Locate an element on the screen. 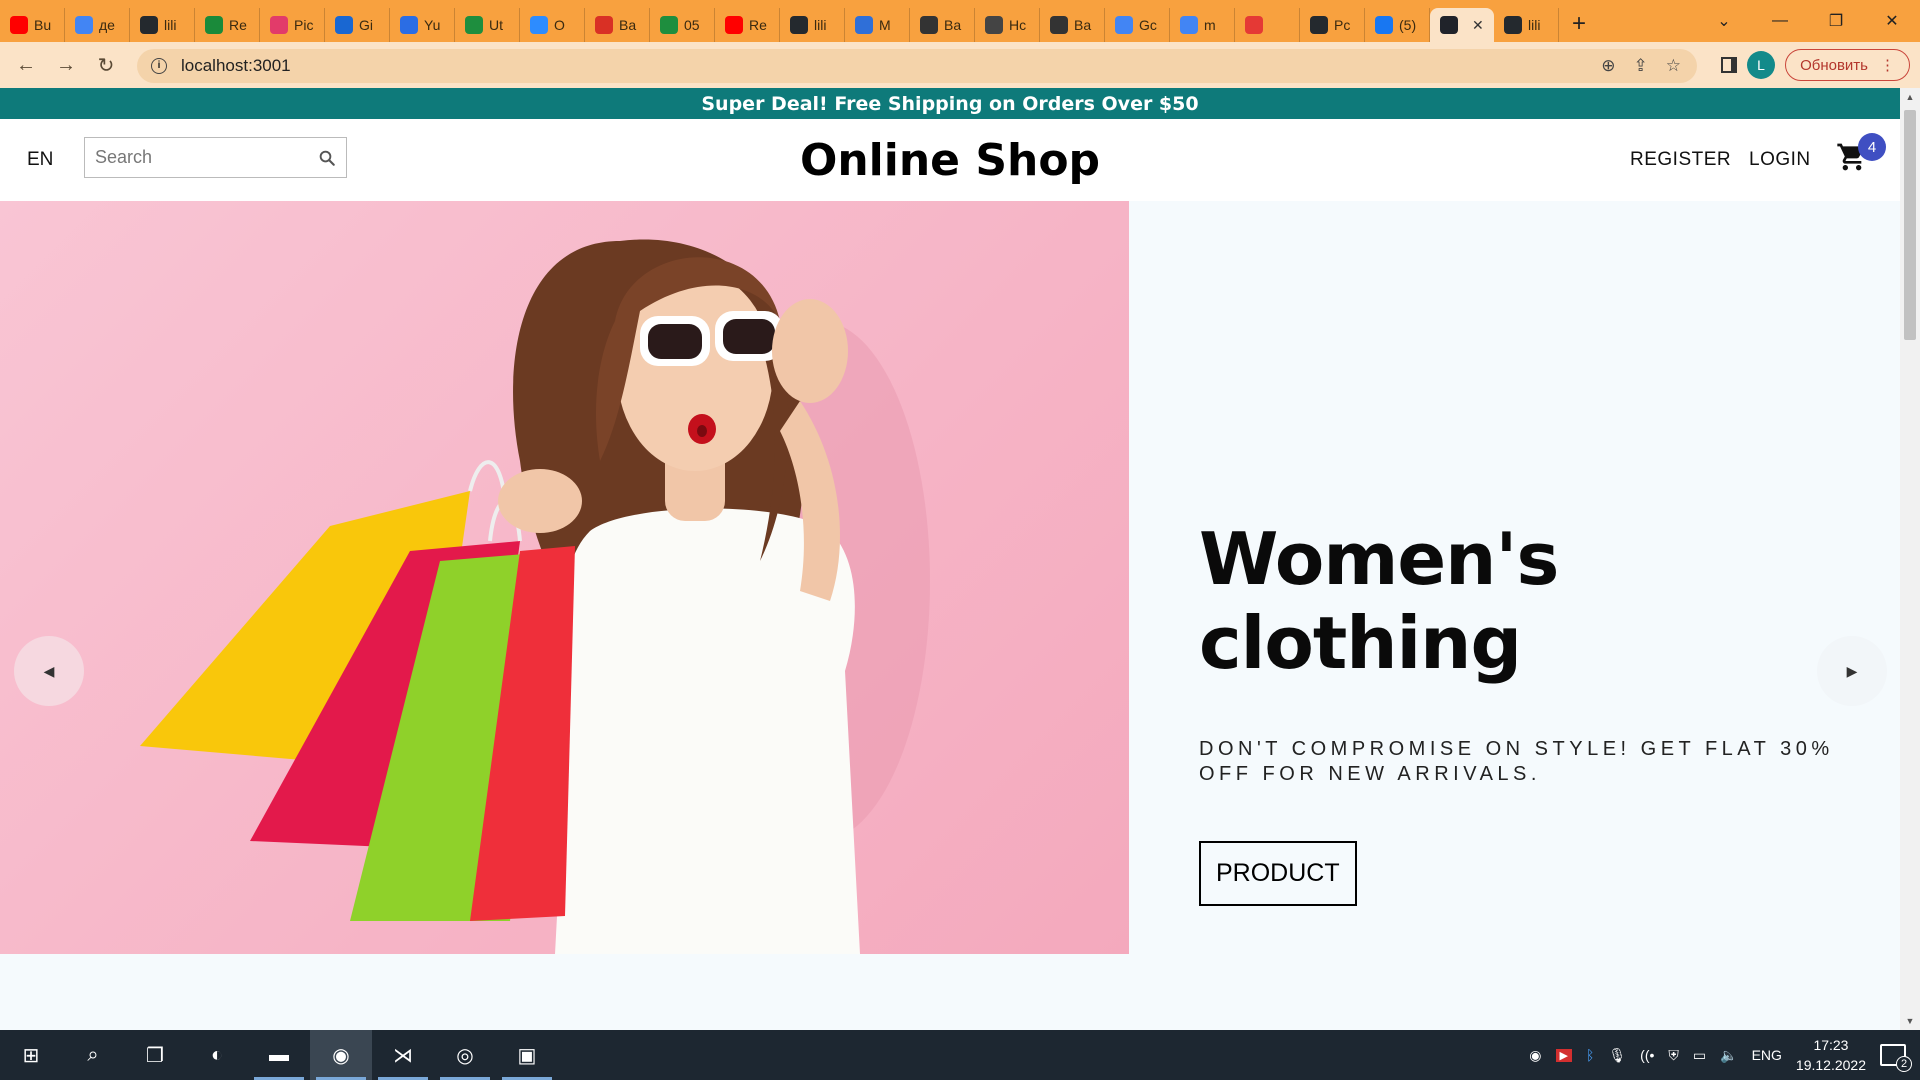 This screenshot has width=1920, height=1080. forward-button: → is located at coordinates (66, 65).